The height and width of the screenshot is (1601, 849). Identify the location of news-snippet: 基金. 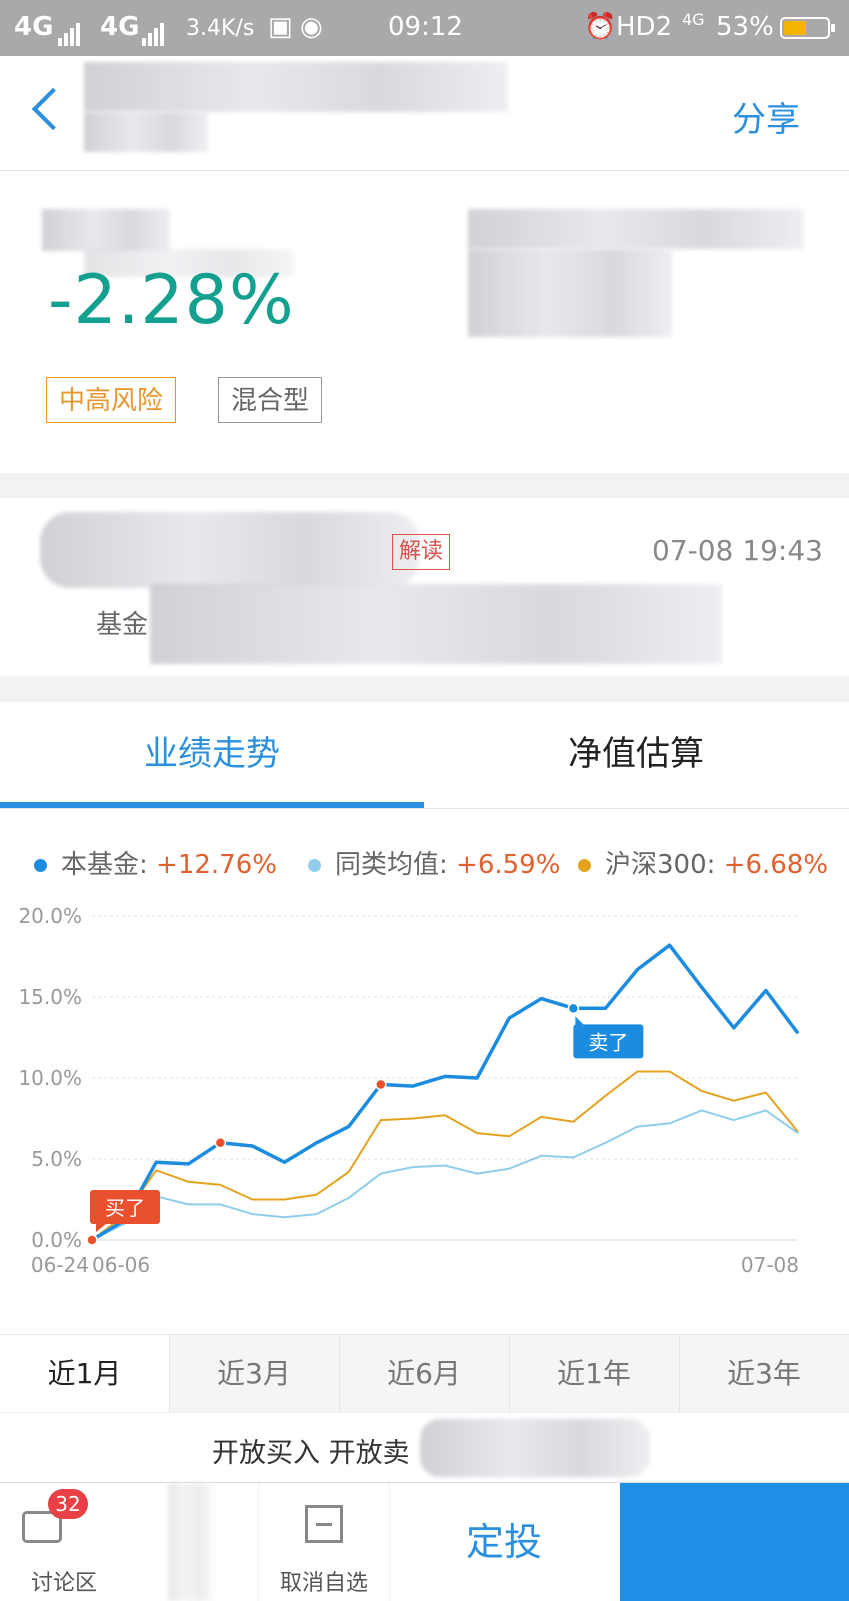
(122, 625).